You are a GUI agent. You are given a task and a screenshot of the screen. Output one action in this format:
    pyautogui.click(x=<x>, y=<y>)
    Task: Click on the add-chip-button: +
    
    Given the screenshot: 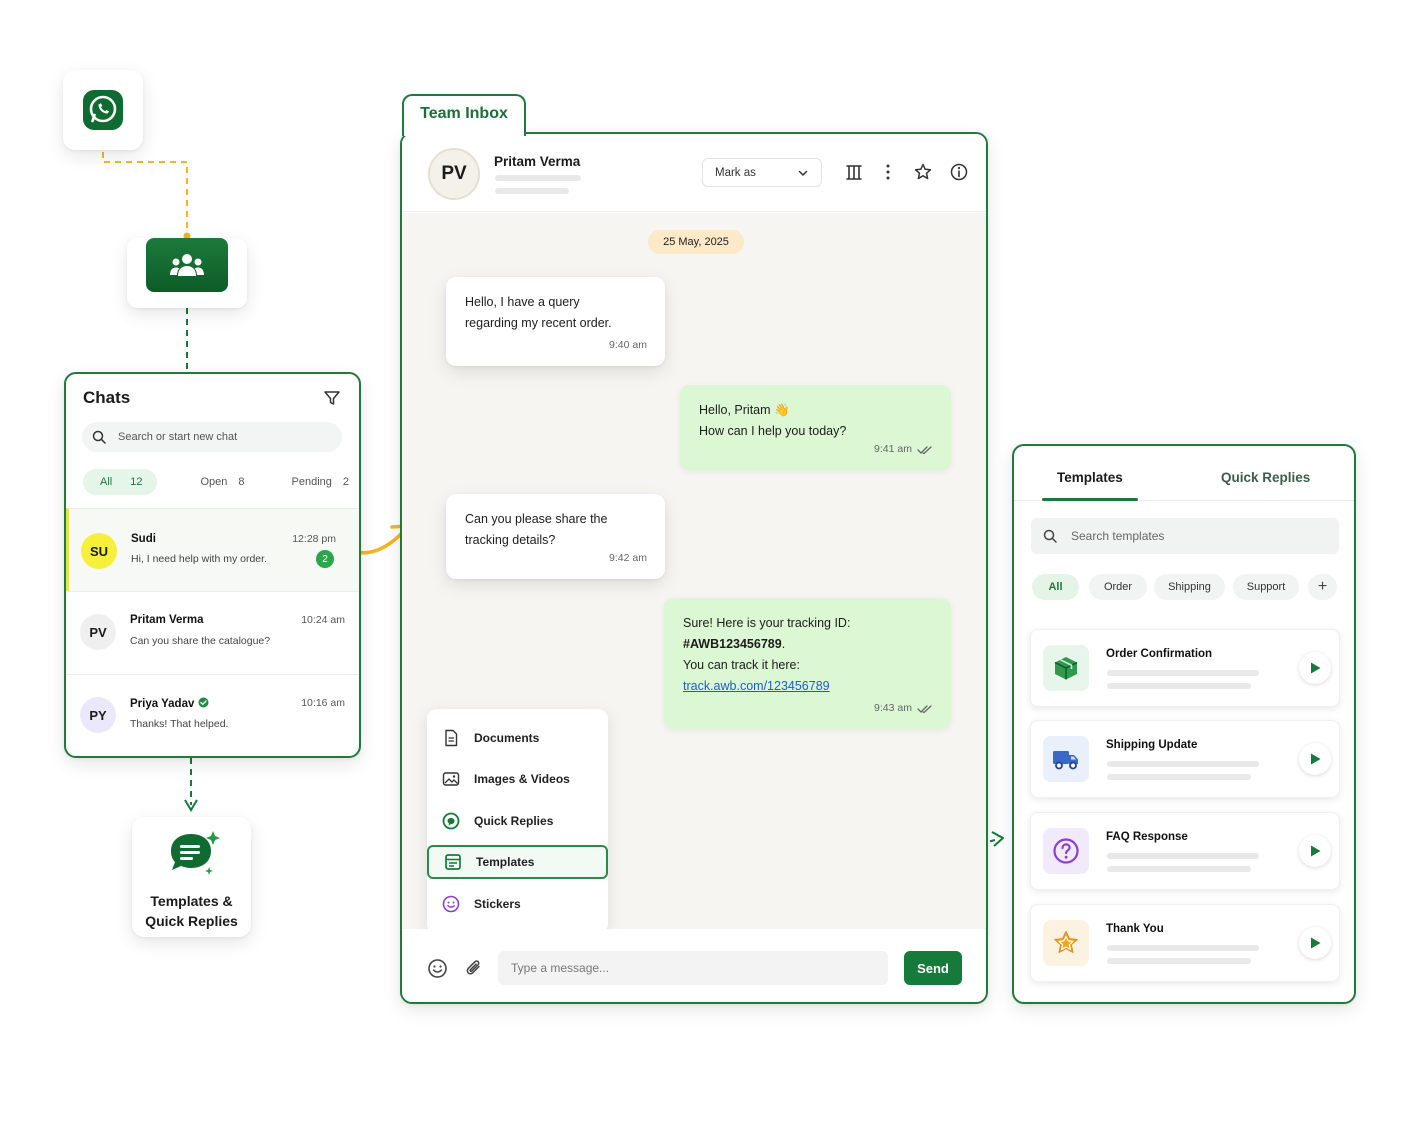 What is the action you would take?
    pyautogui.click(x=1322, y=587)
    